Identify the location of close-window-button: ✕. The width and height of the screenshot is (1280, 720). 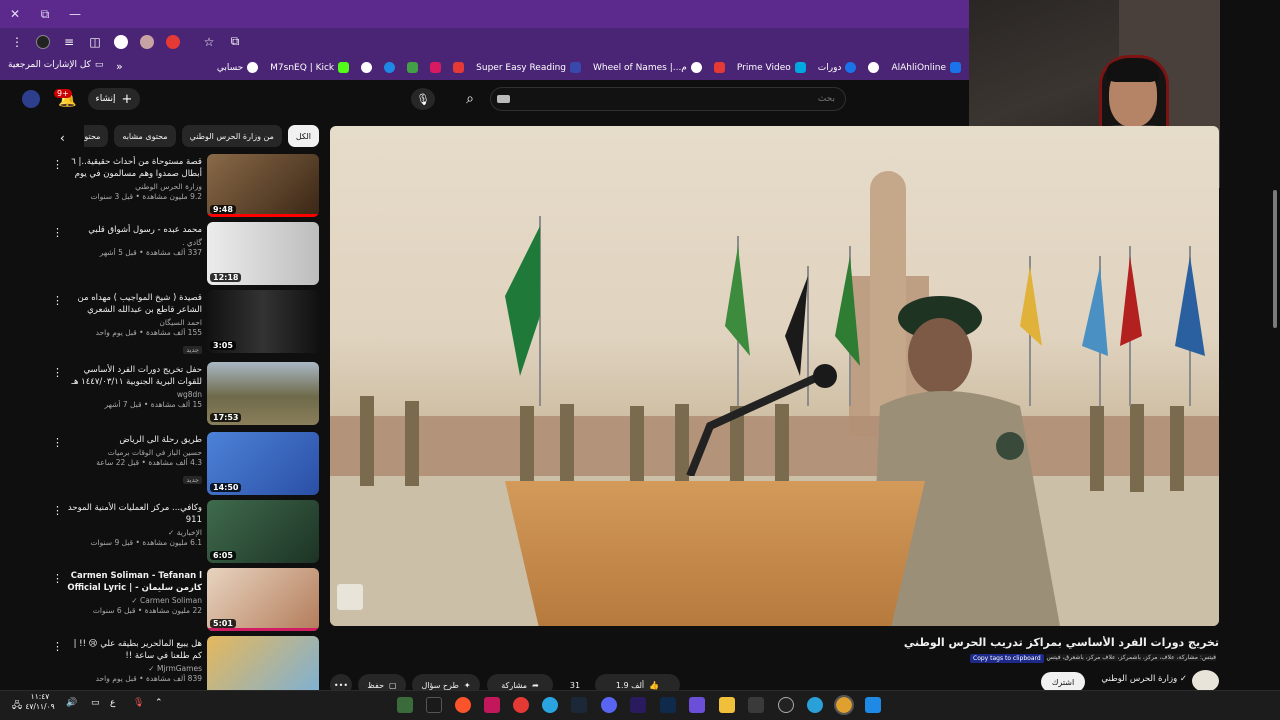
(15, 14).